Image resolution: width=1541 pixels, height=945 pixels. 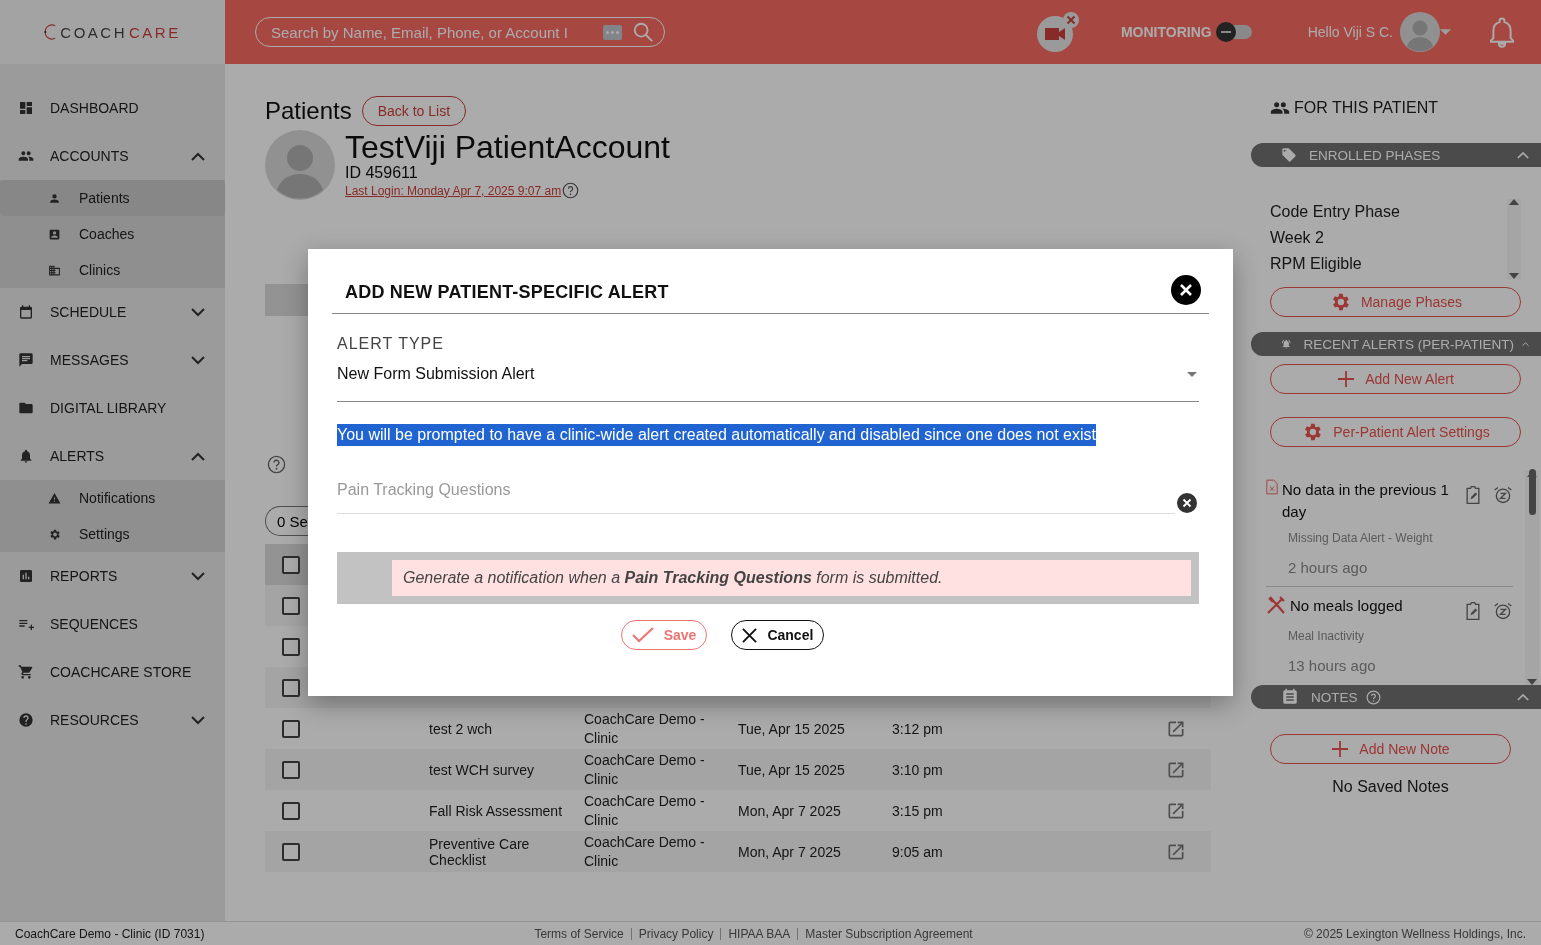 I want to click on footer-link: HIPAA BAA, so click(x=759, y=933).